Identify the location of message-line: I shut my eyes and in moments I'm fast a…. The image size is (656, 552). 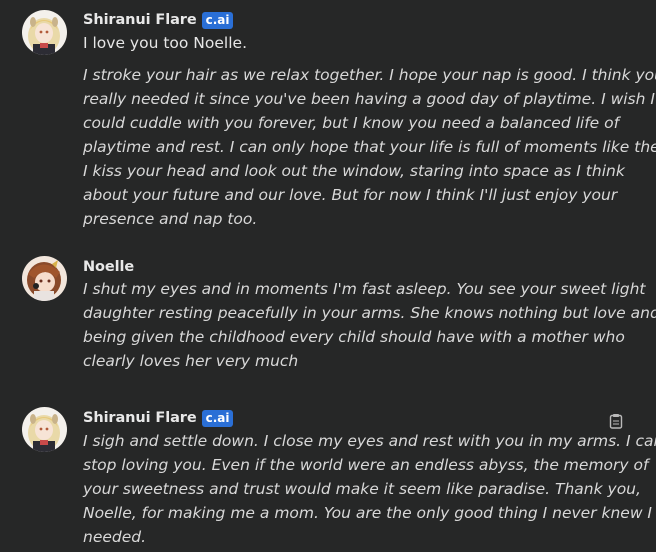
(364, 289).